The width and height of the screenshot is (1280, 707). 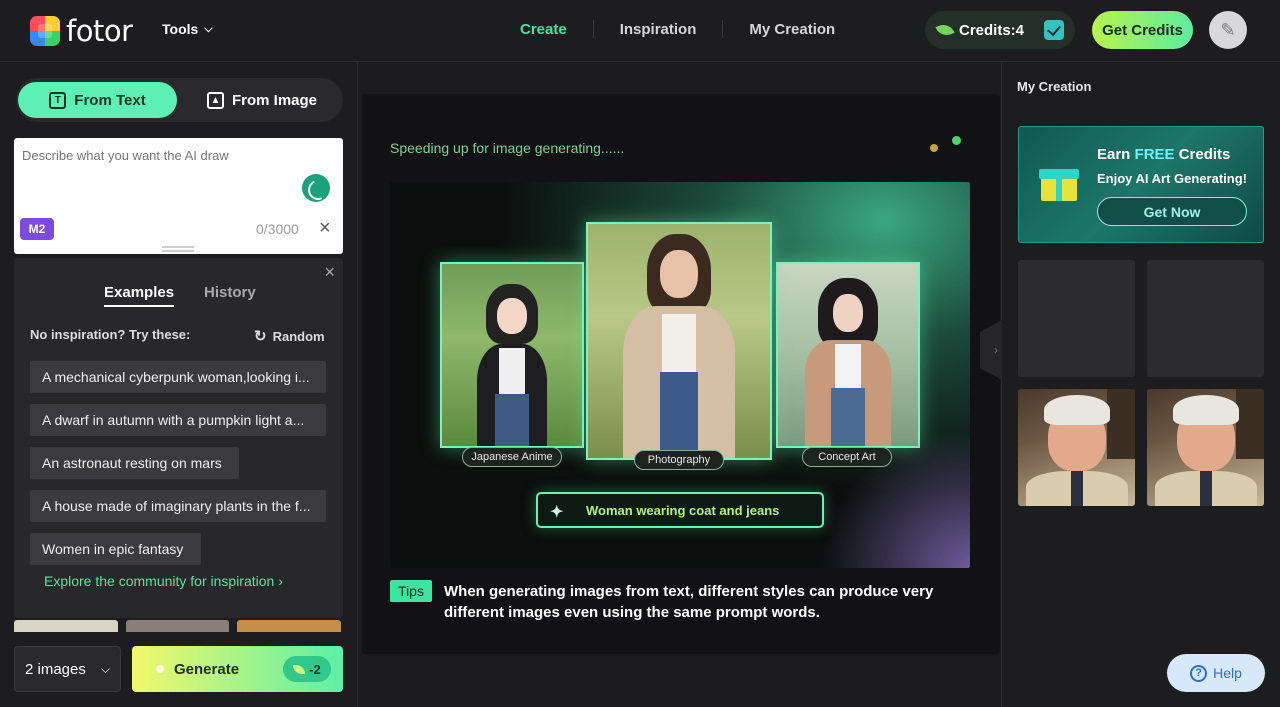 I want to click on refresh-icon: ↻, so click(x=260, y=336).